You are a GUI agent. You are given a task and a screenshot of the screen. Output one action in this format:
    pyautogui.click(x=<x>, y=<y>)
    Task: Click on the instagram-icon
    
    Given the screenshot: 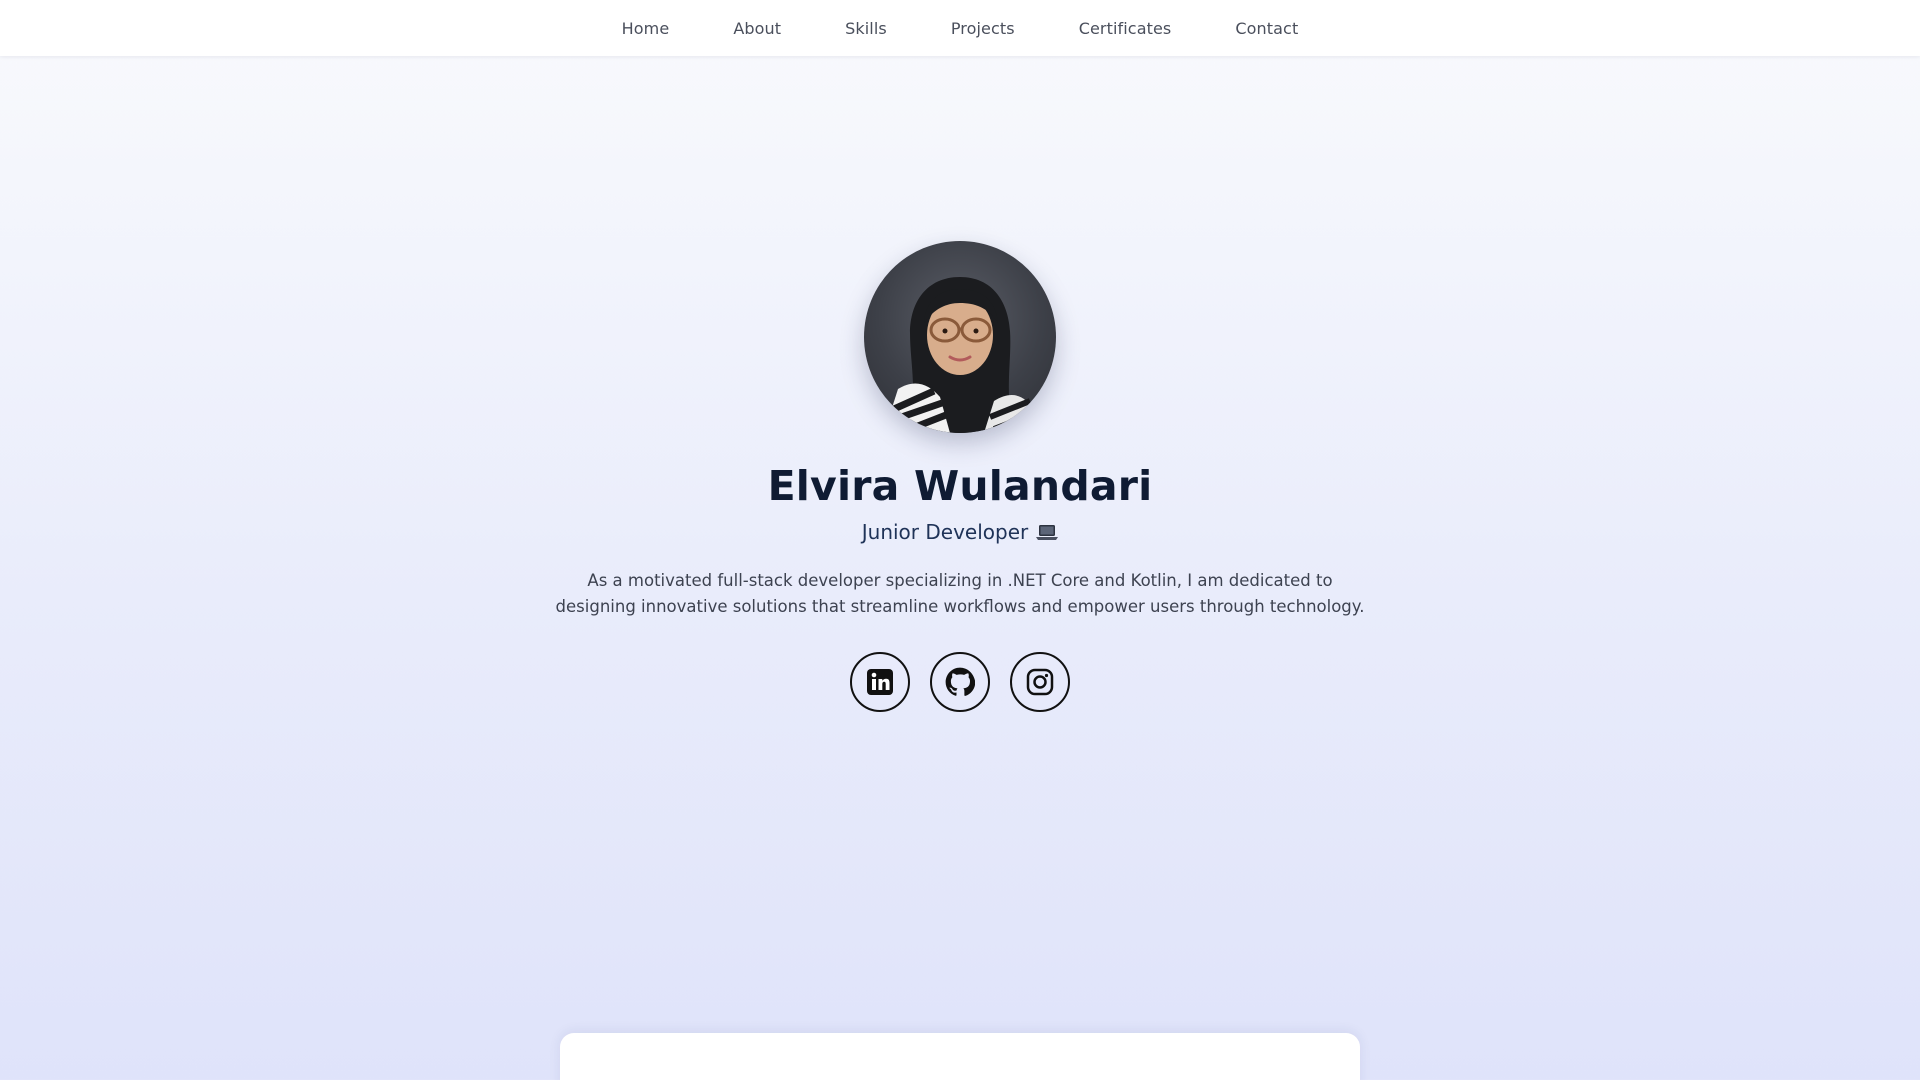 What is the action you would take?
    pyautogui.click(x=1040, y=682)
    